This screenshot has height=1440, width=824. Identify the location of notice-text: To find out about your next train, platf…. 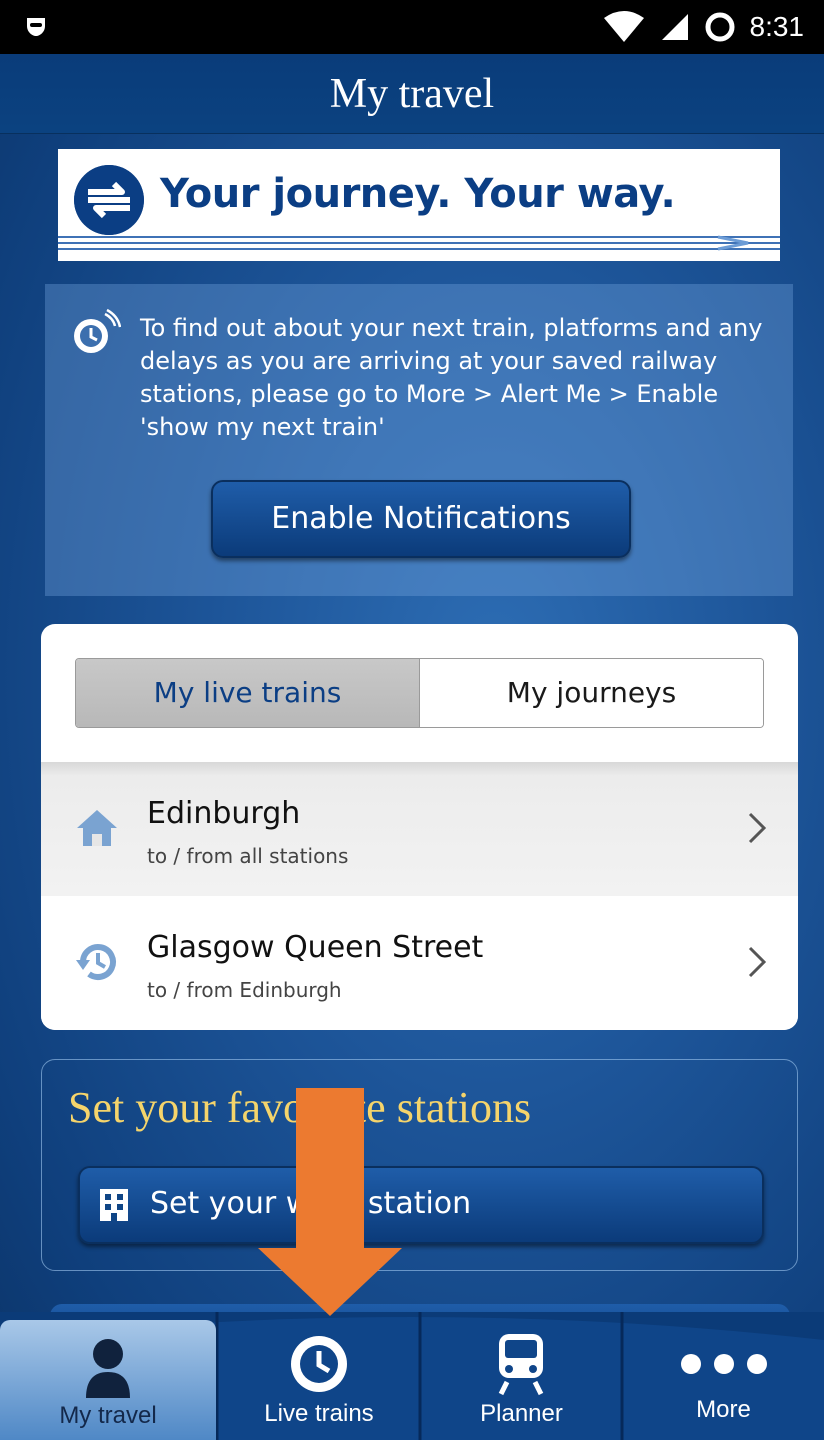
(451, 377).